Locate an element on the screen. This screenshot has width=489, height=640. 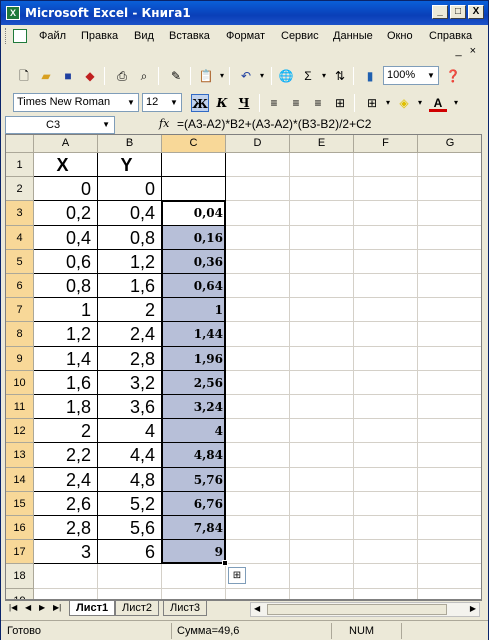
font-color-dropdown-icon: ▾ is located at coordinates (456, 103).